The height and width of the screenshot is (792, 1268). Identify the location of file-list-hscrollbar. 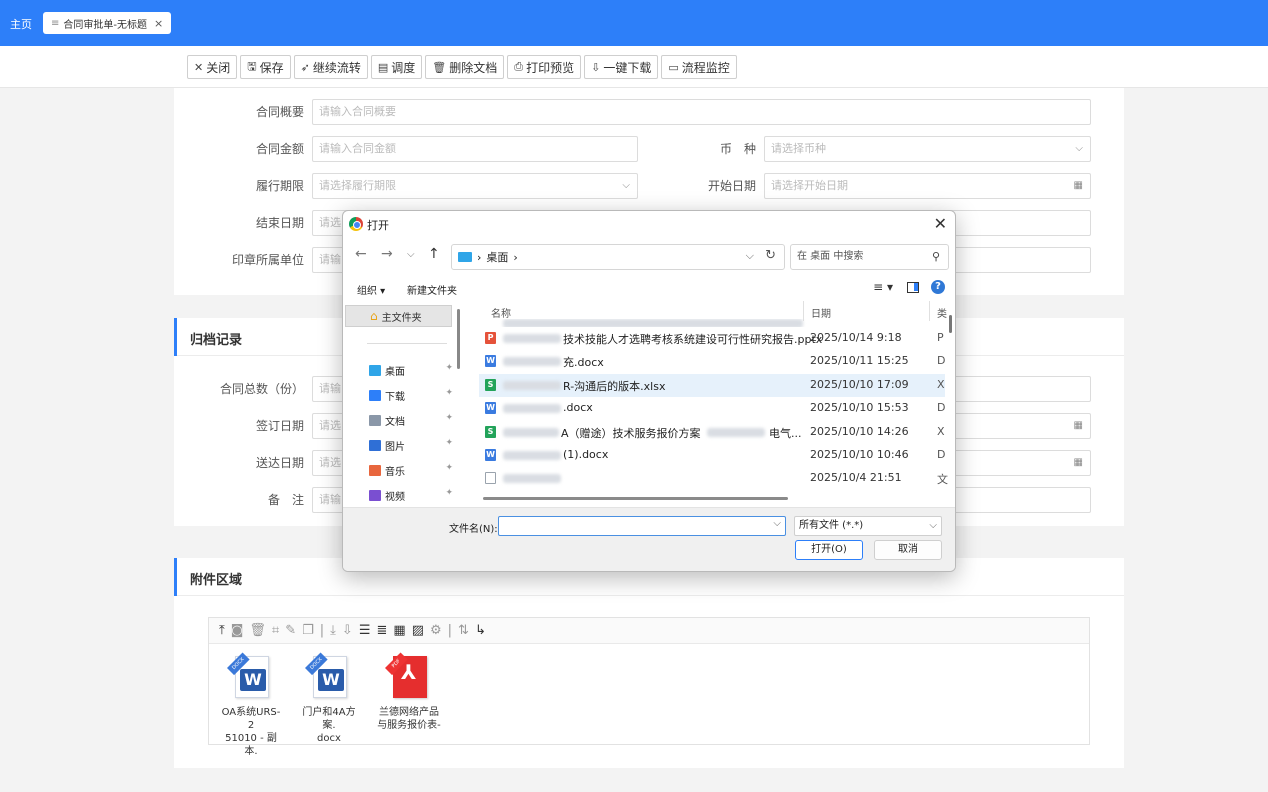
(635, 498).